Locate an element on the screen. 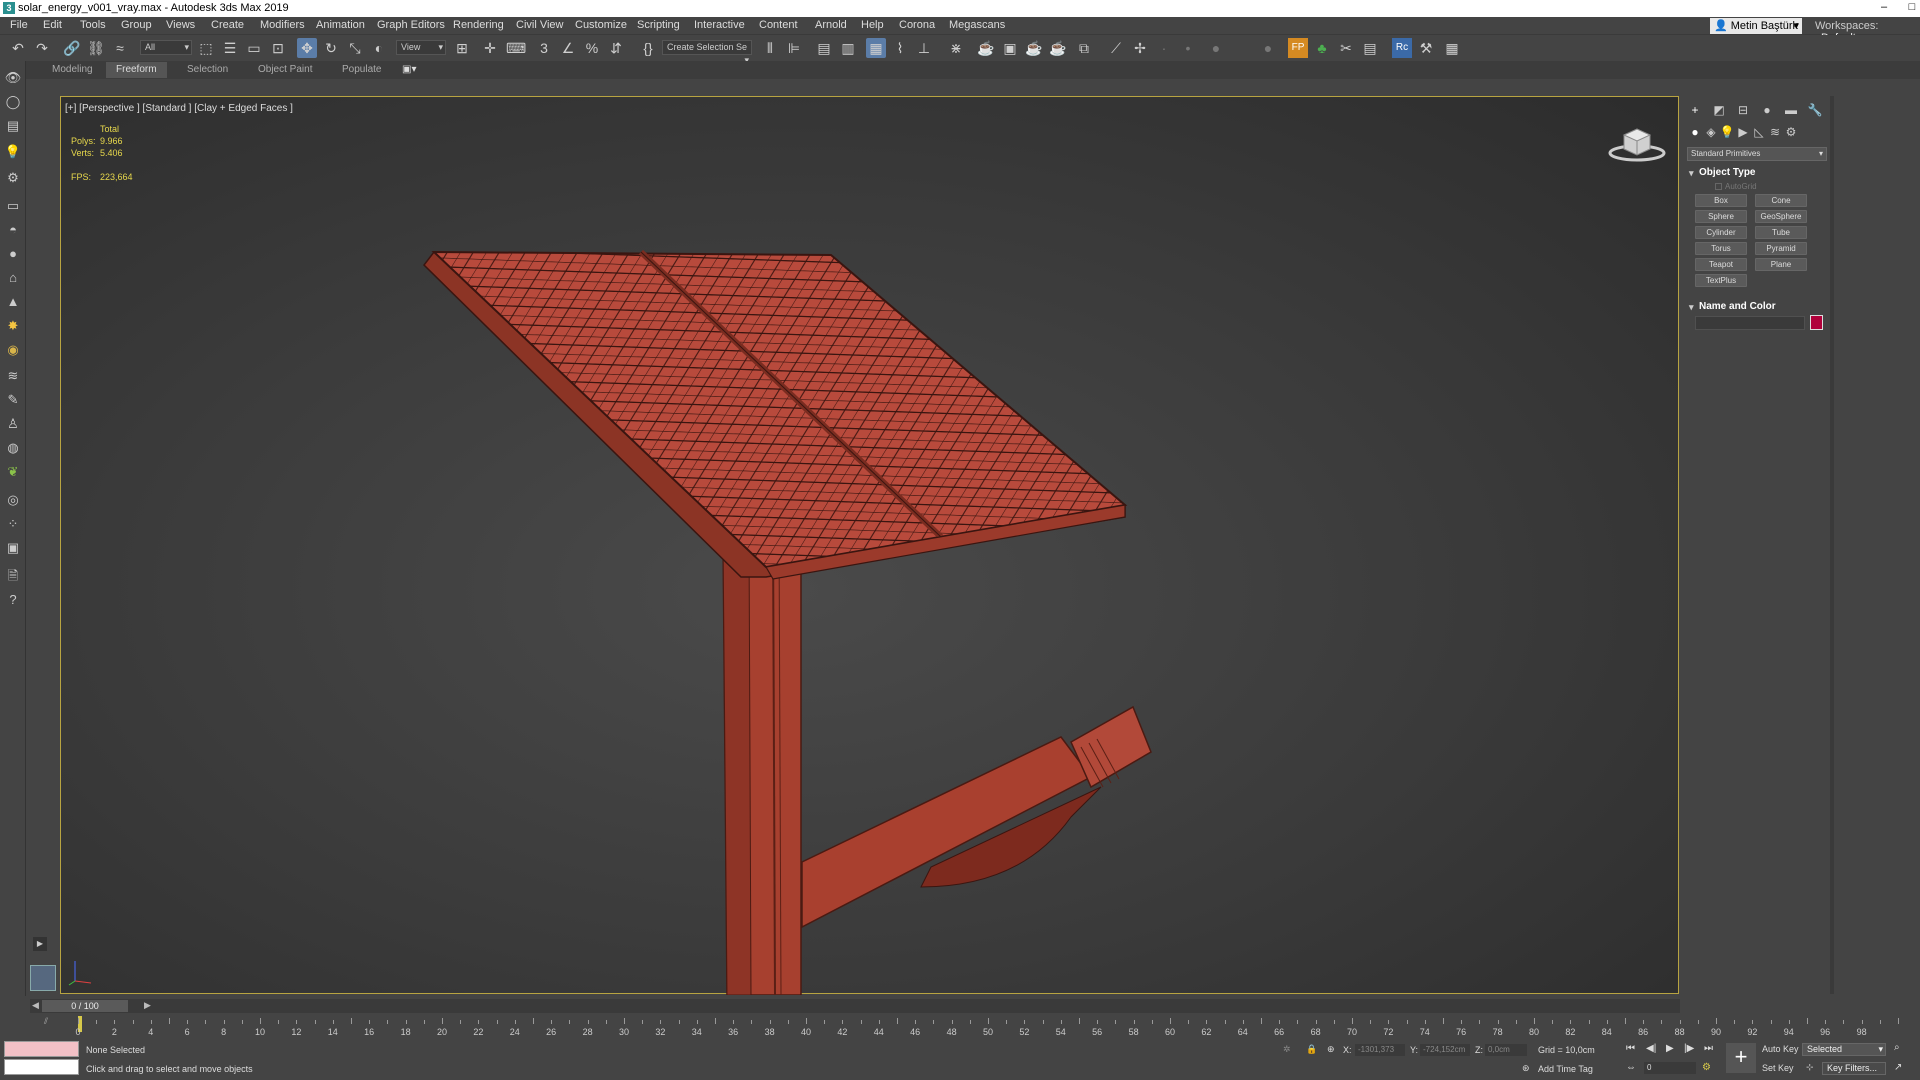  helpers-icon: ◺ is located at coordinates (1759, 132).